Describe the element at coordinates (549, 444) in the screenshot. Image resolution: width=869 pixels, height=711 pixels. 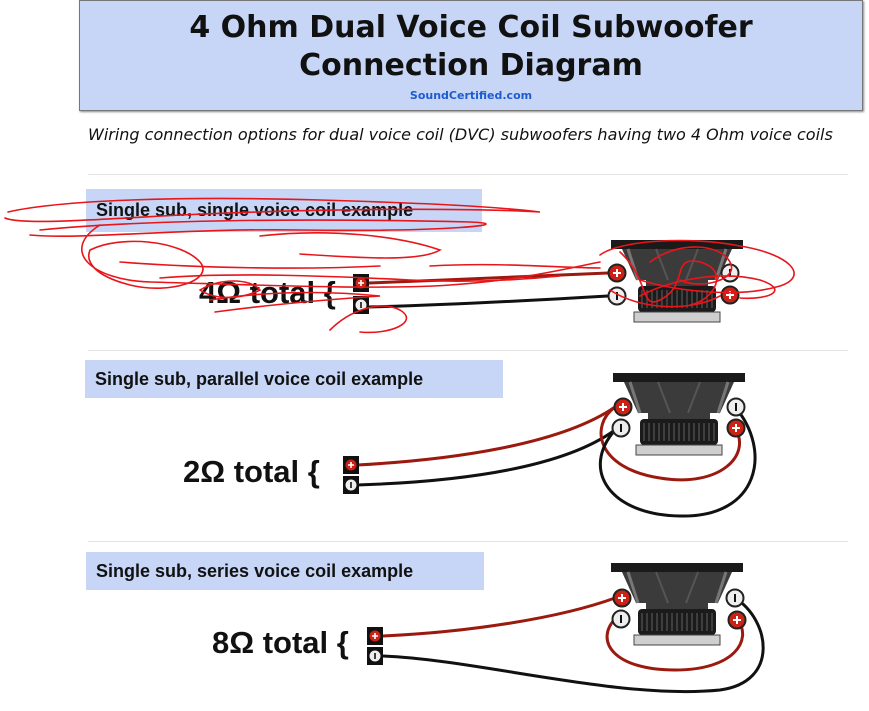
I see `diagram-parallel` at that location.